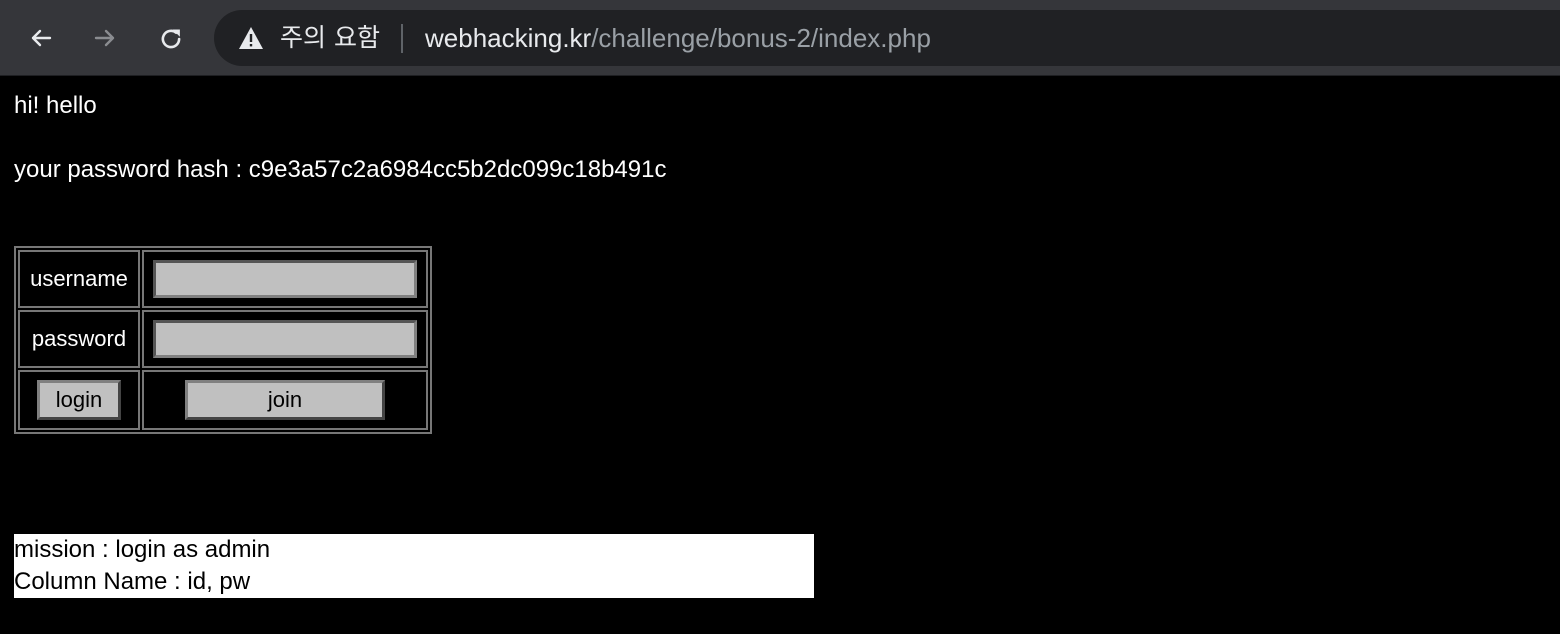  I want to click on password-cell, so click(285, 339).